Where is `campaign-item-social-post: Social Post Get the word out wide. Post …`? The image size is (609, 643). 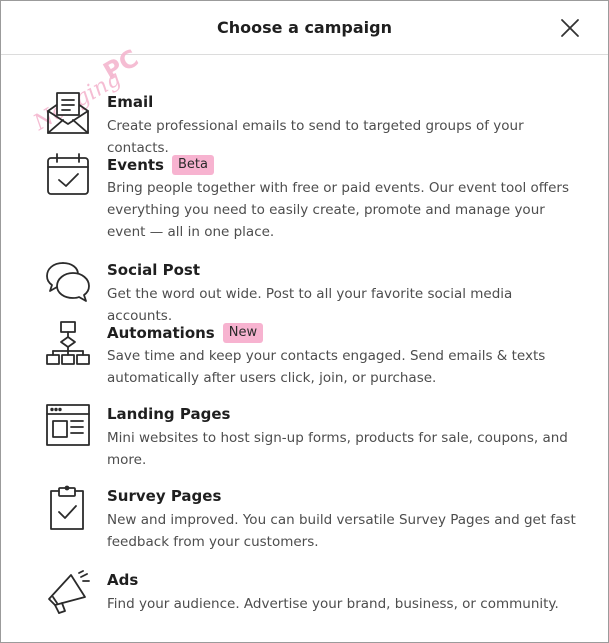 campaign-item-social-post: Social Post Get the word out wide. Post … is located at coordinates (304, 291).